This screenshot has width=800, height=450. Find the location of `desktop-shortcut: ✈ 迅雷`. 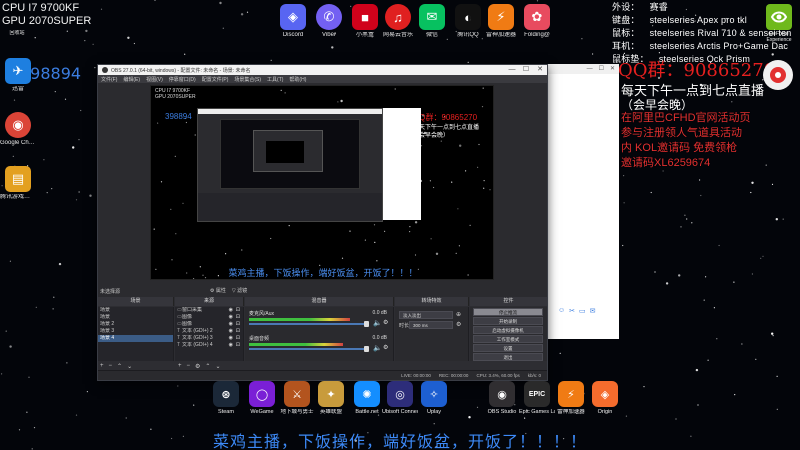

desktop-shortcut: ✈ 迅雷 is located at coordinates (18, 75).